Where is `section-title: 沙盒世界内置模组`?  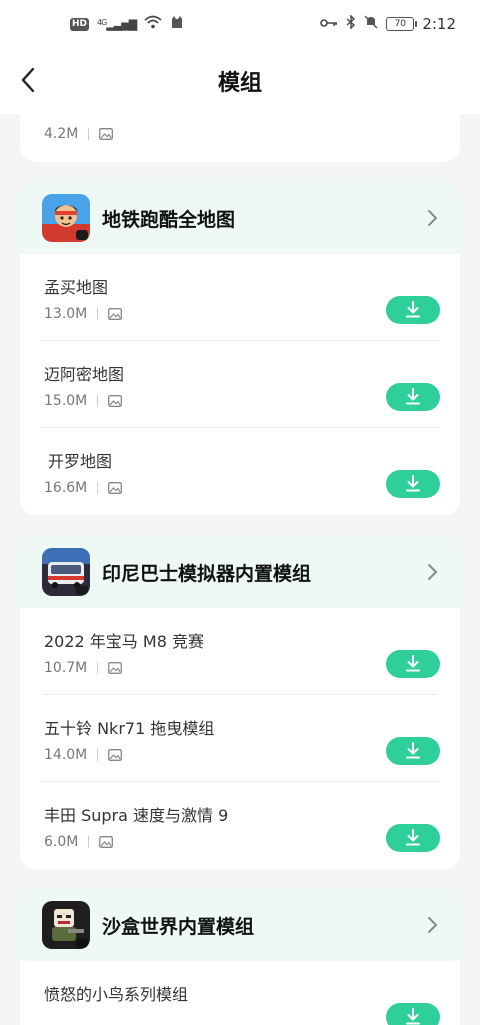
section-title: 沙盒世界内置模组 is located at coordinates (178, 926).